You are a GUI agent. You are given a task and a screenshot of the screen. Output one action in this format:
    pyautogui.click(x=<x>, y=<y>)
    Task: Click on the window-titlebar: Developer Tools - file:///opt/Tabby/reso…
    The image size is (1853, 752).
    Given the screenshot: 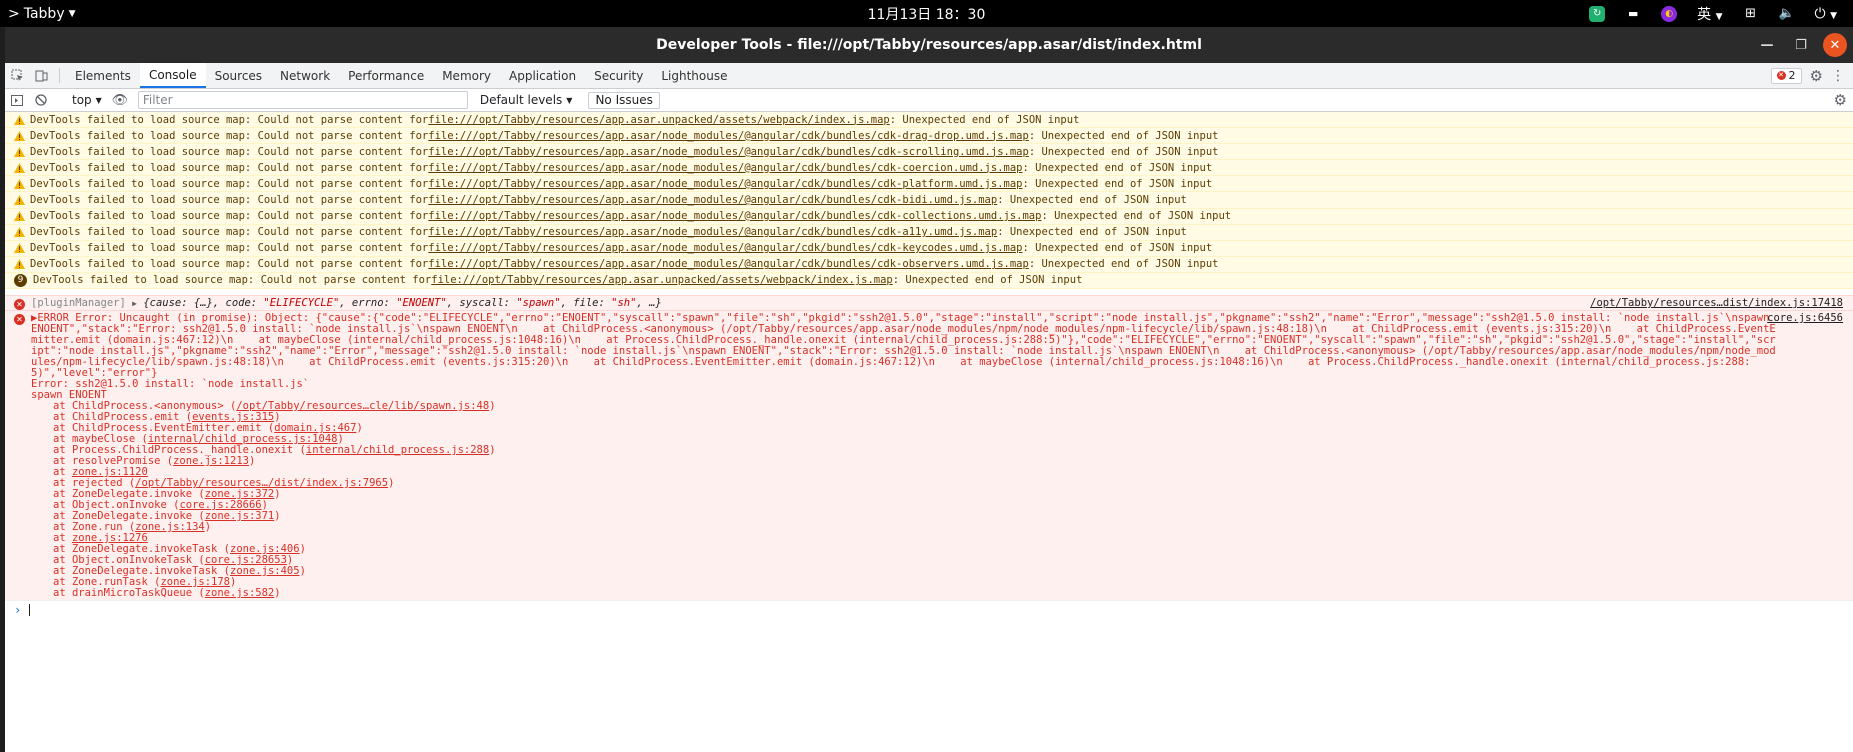 What is the action you would take?
    pyautogui.click(x=929, y=45)
    